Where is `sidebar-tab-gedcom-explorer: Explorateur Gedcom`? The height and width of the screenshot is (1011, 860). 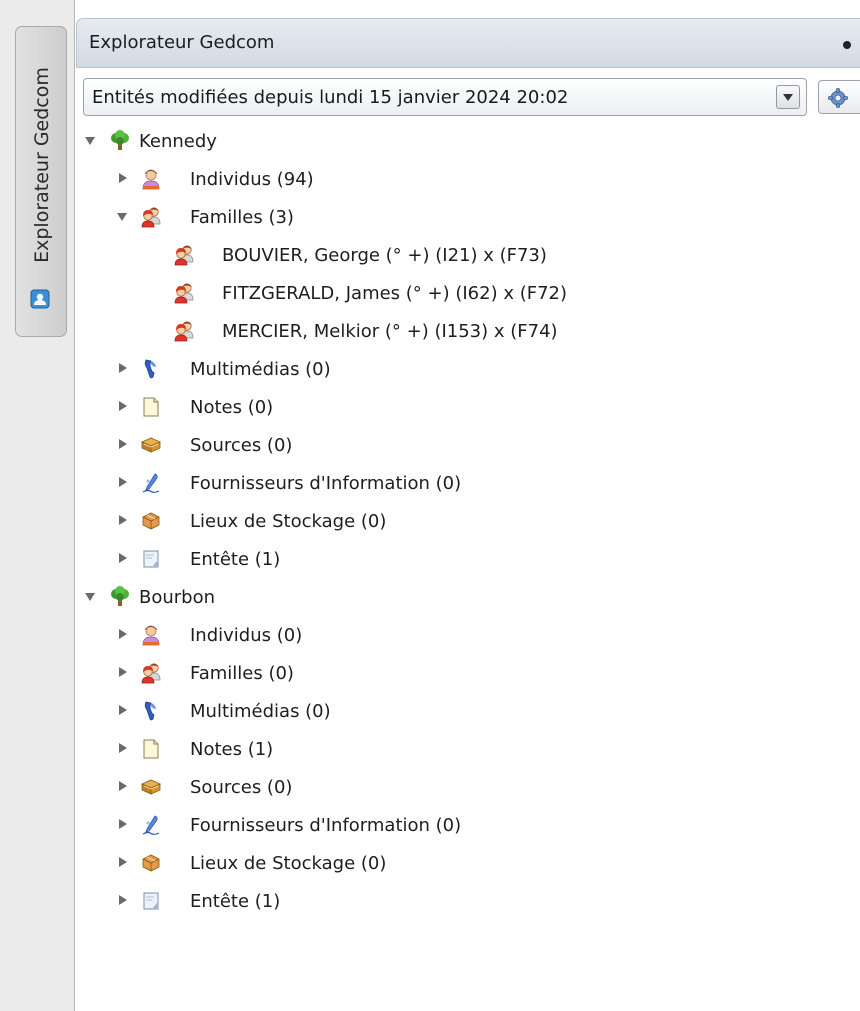 sidebar-tab-gedcom-explorer: Explorateur Gedcom is located at coordinates (41, 181).